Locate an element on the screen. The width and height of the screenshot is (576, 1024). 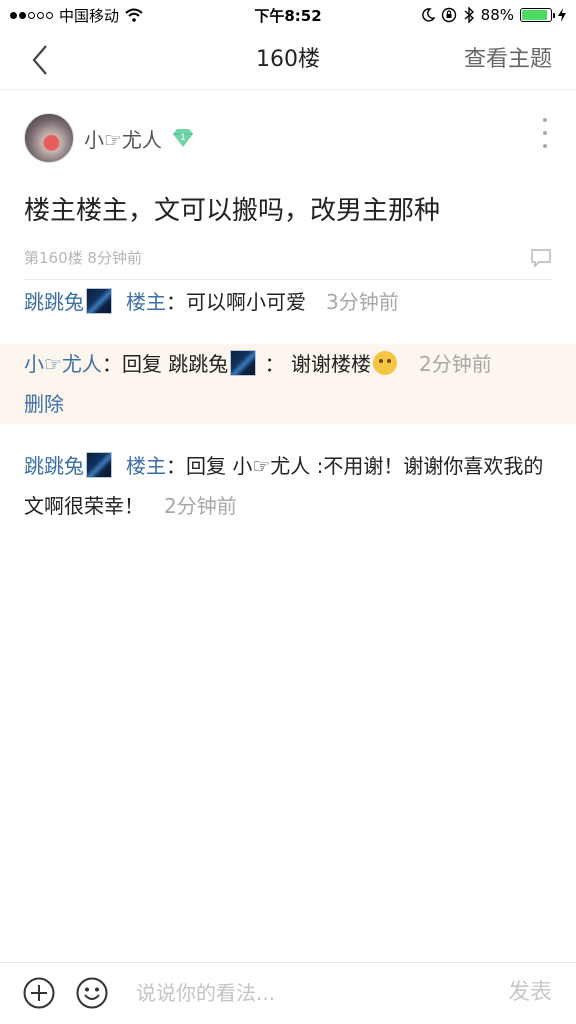
composer-bar: 发表 is located at coordinates (288, 993).